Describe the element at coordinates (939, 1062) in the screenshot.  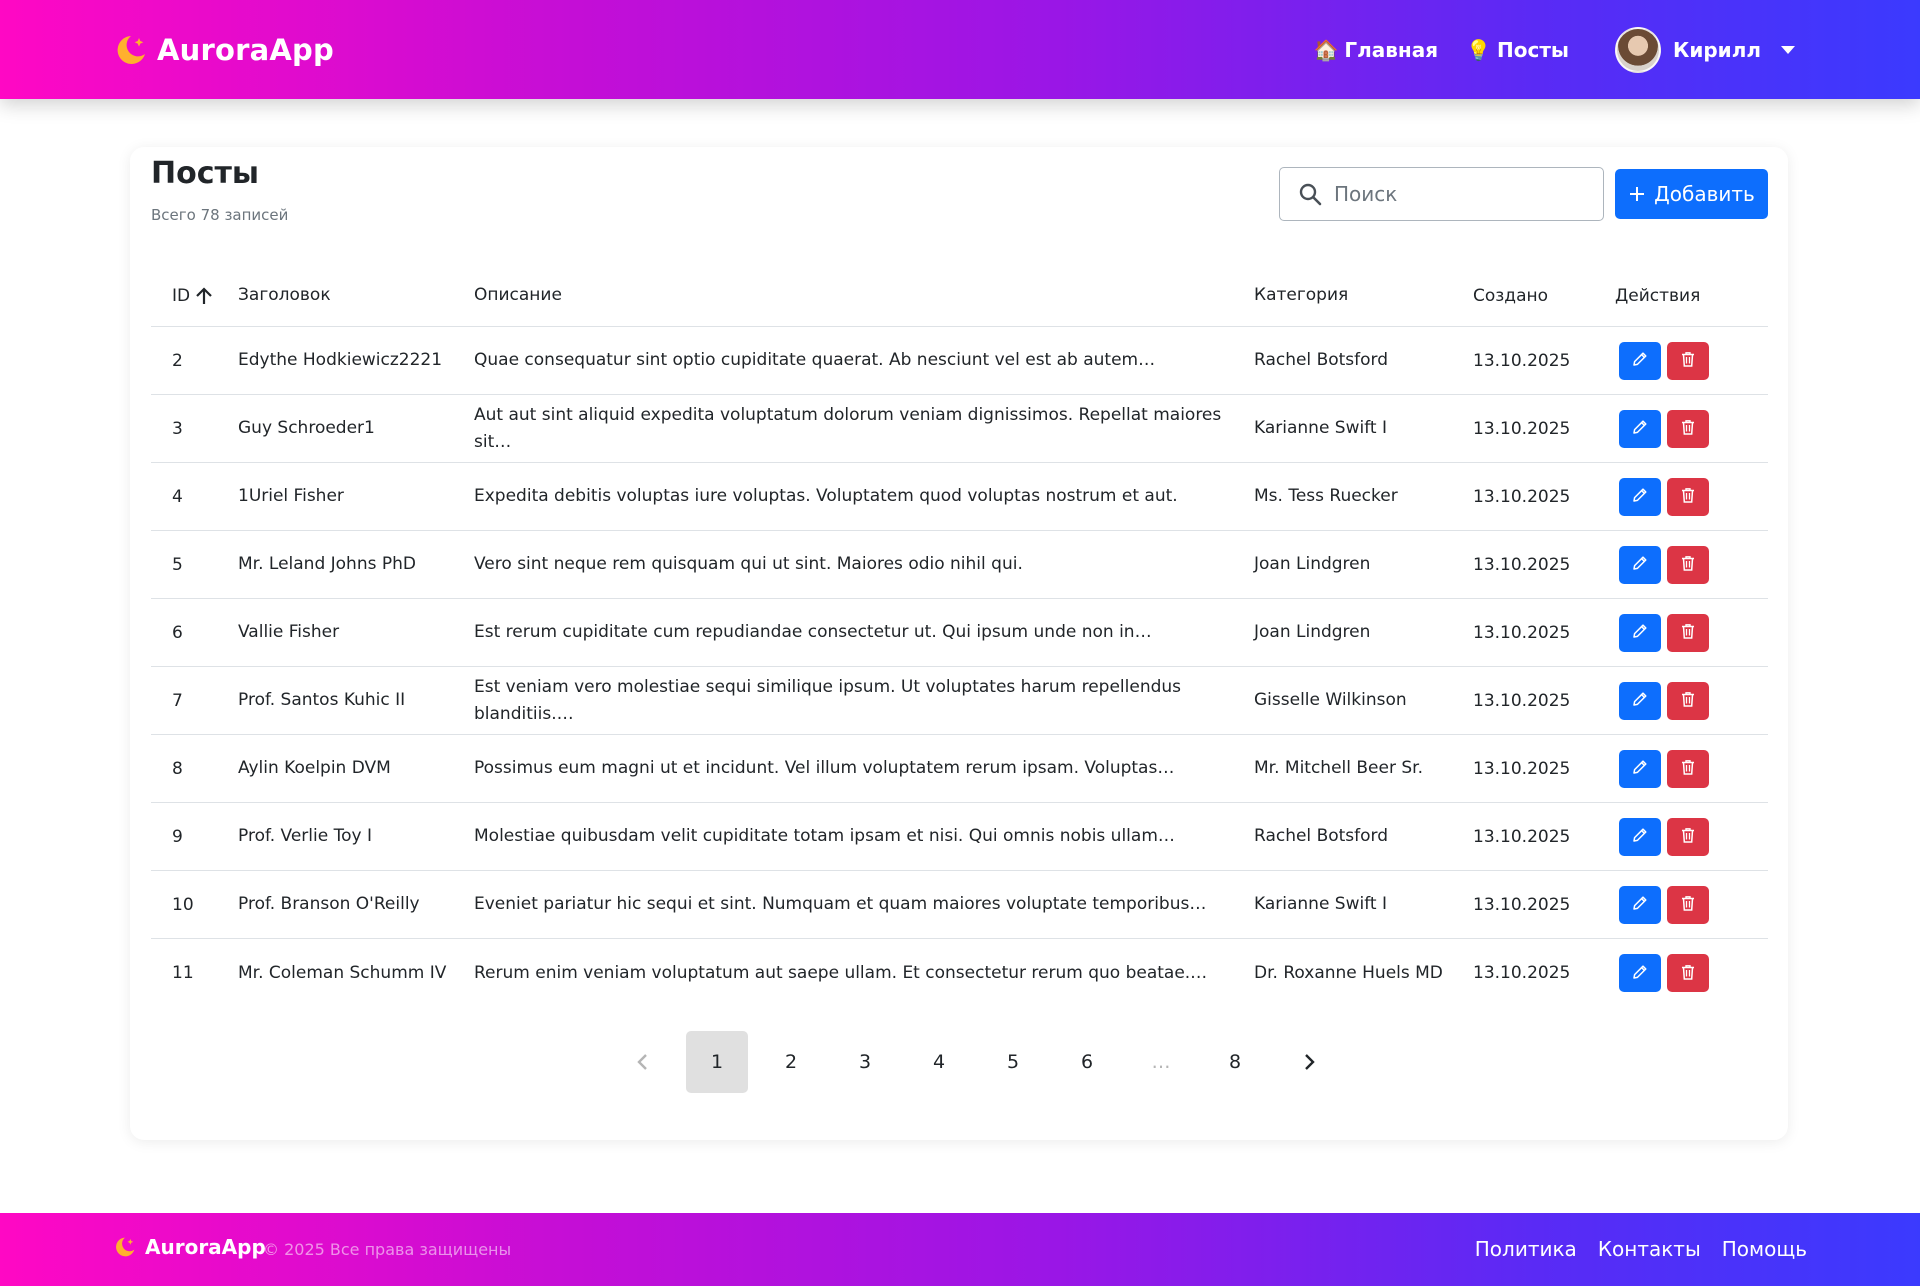
I see `page-button-4: 4` at that location.